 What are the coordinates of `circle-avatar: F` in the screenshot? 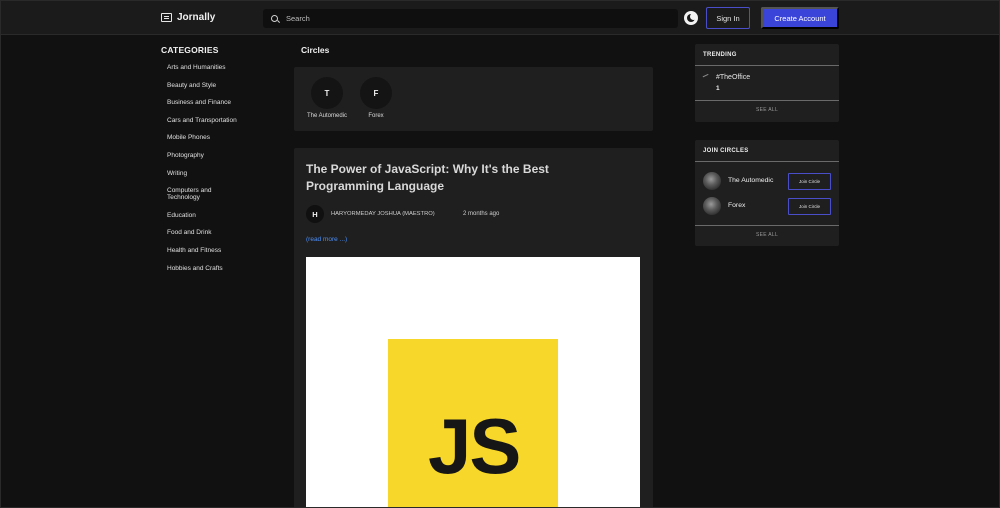 It's located at (376, 93).